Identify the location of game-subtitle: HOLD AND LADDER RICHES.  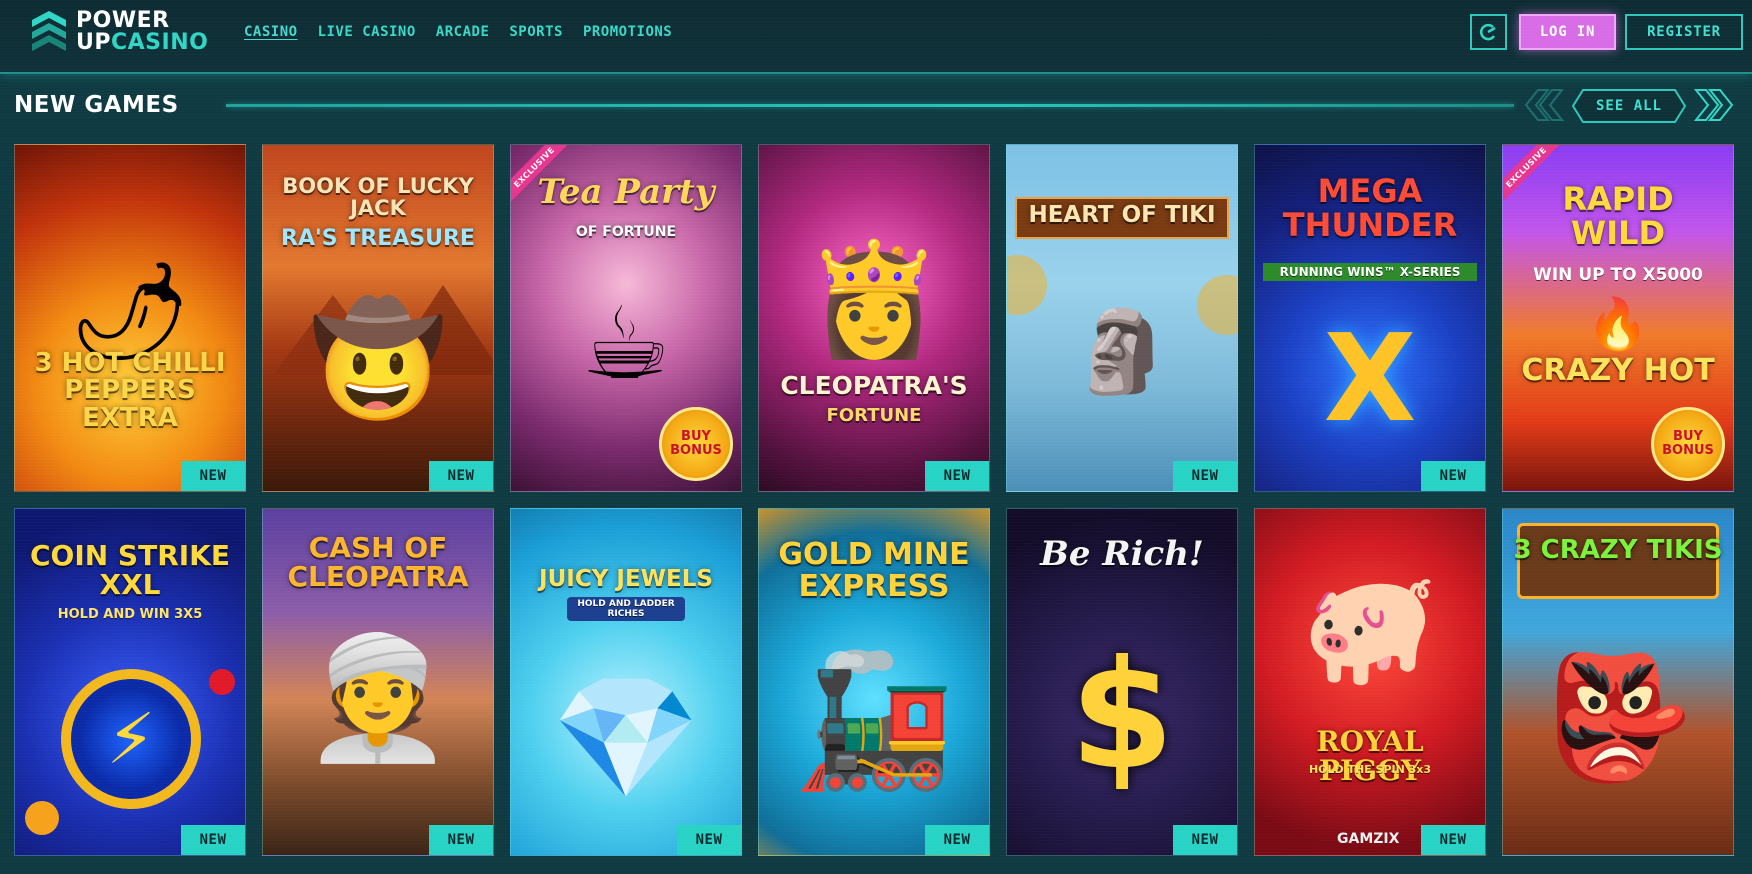
(626, 609).